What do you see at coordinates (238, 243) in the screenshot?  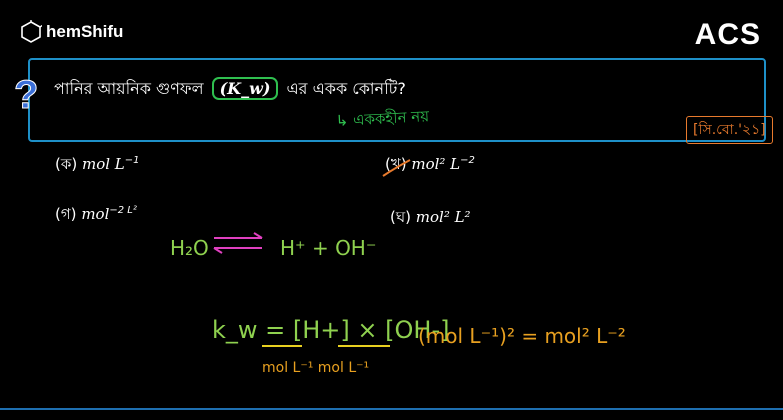 I see `equilibrium-arrow-icon` at bounding box center [238, 243].